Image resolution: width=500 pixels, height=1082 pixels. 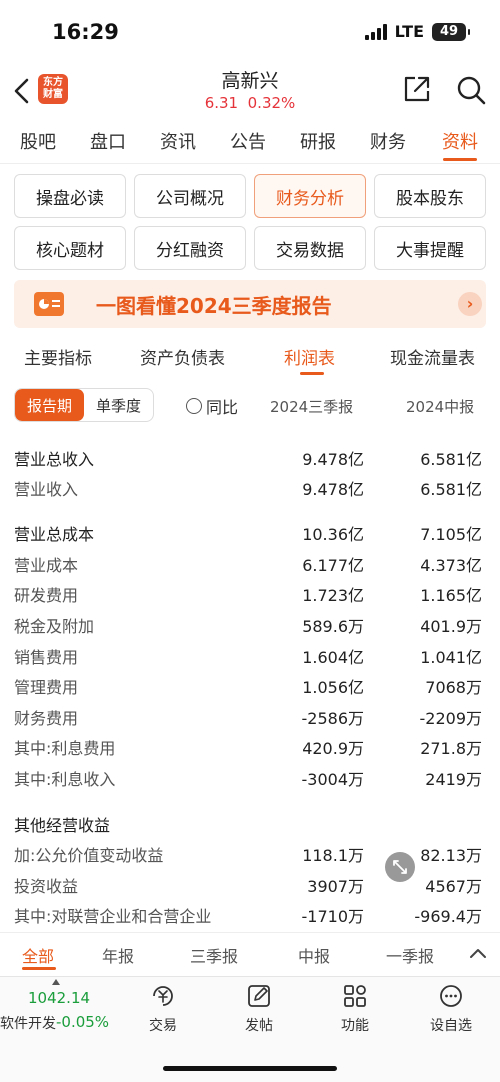 I want to click on subtab-cash-flow: 现金流量表, so click(x=432, y=356).